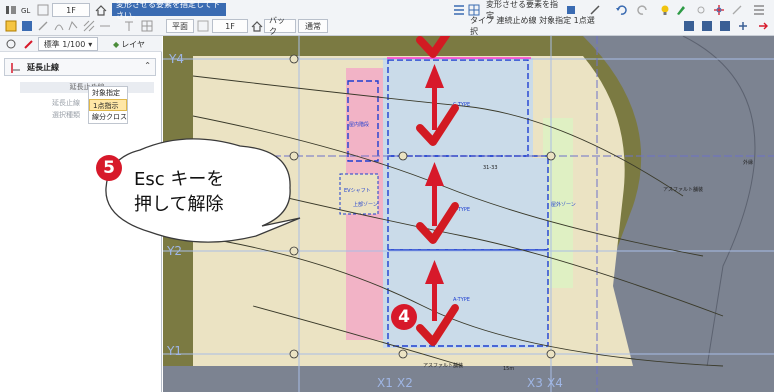 This screenshot has width=774, height=392. What do you see at coordinates (179, 179) in the screenshot?
I see `callout-line-1: Esc キーを` at bounding box center [179, 179].